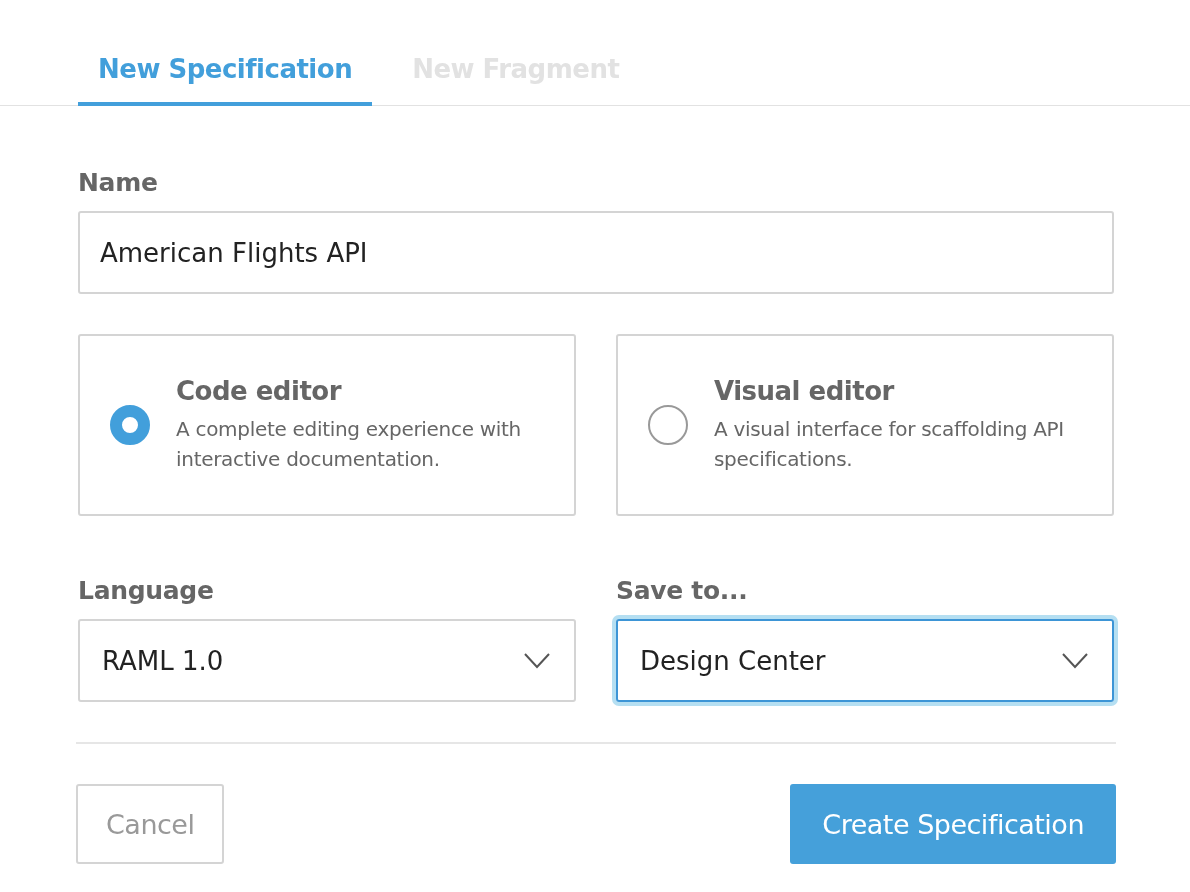 This screenshot has height=892, width=1190. What do you see at coordinates (349, 444) in the screenshot?
I see `option-description: A complete editing experience with interactive documentation.` at bounding box center [349, 444].